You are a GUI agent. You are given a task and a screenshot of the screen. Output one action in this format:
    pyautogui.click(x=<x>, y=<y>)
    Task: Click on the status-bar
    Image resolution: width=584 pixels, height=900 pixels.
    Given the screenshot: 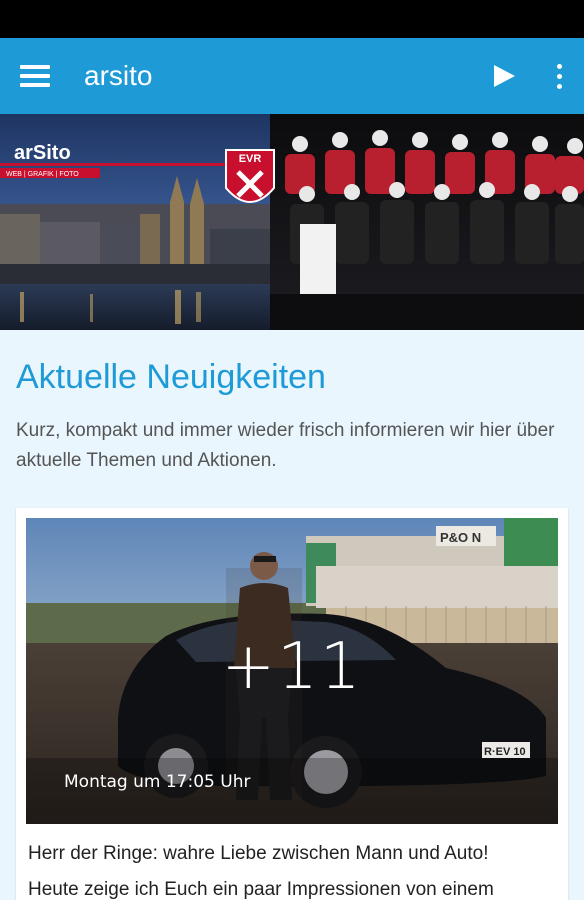 What is the action you would take?
    pyautogui.click(x=292, y=19)
    